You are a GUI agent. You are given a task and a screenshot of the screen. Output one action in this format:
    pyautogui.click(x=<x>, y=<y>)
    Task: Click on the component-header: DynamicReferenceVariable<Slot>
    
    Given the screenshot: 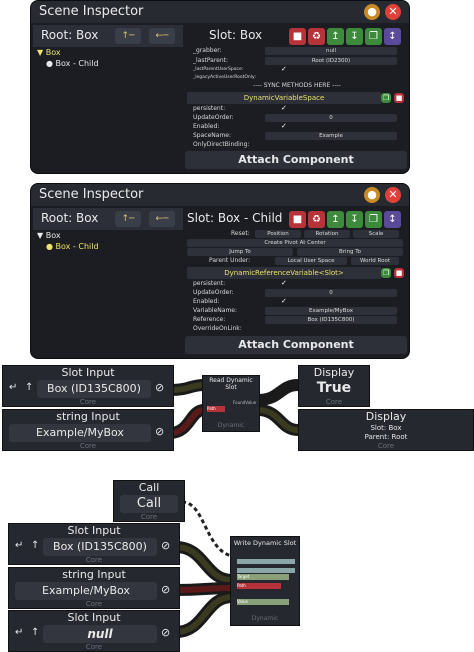 What is the action you would take?
    pyautogui.click(x=284, y=273)
    